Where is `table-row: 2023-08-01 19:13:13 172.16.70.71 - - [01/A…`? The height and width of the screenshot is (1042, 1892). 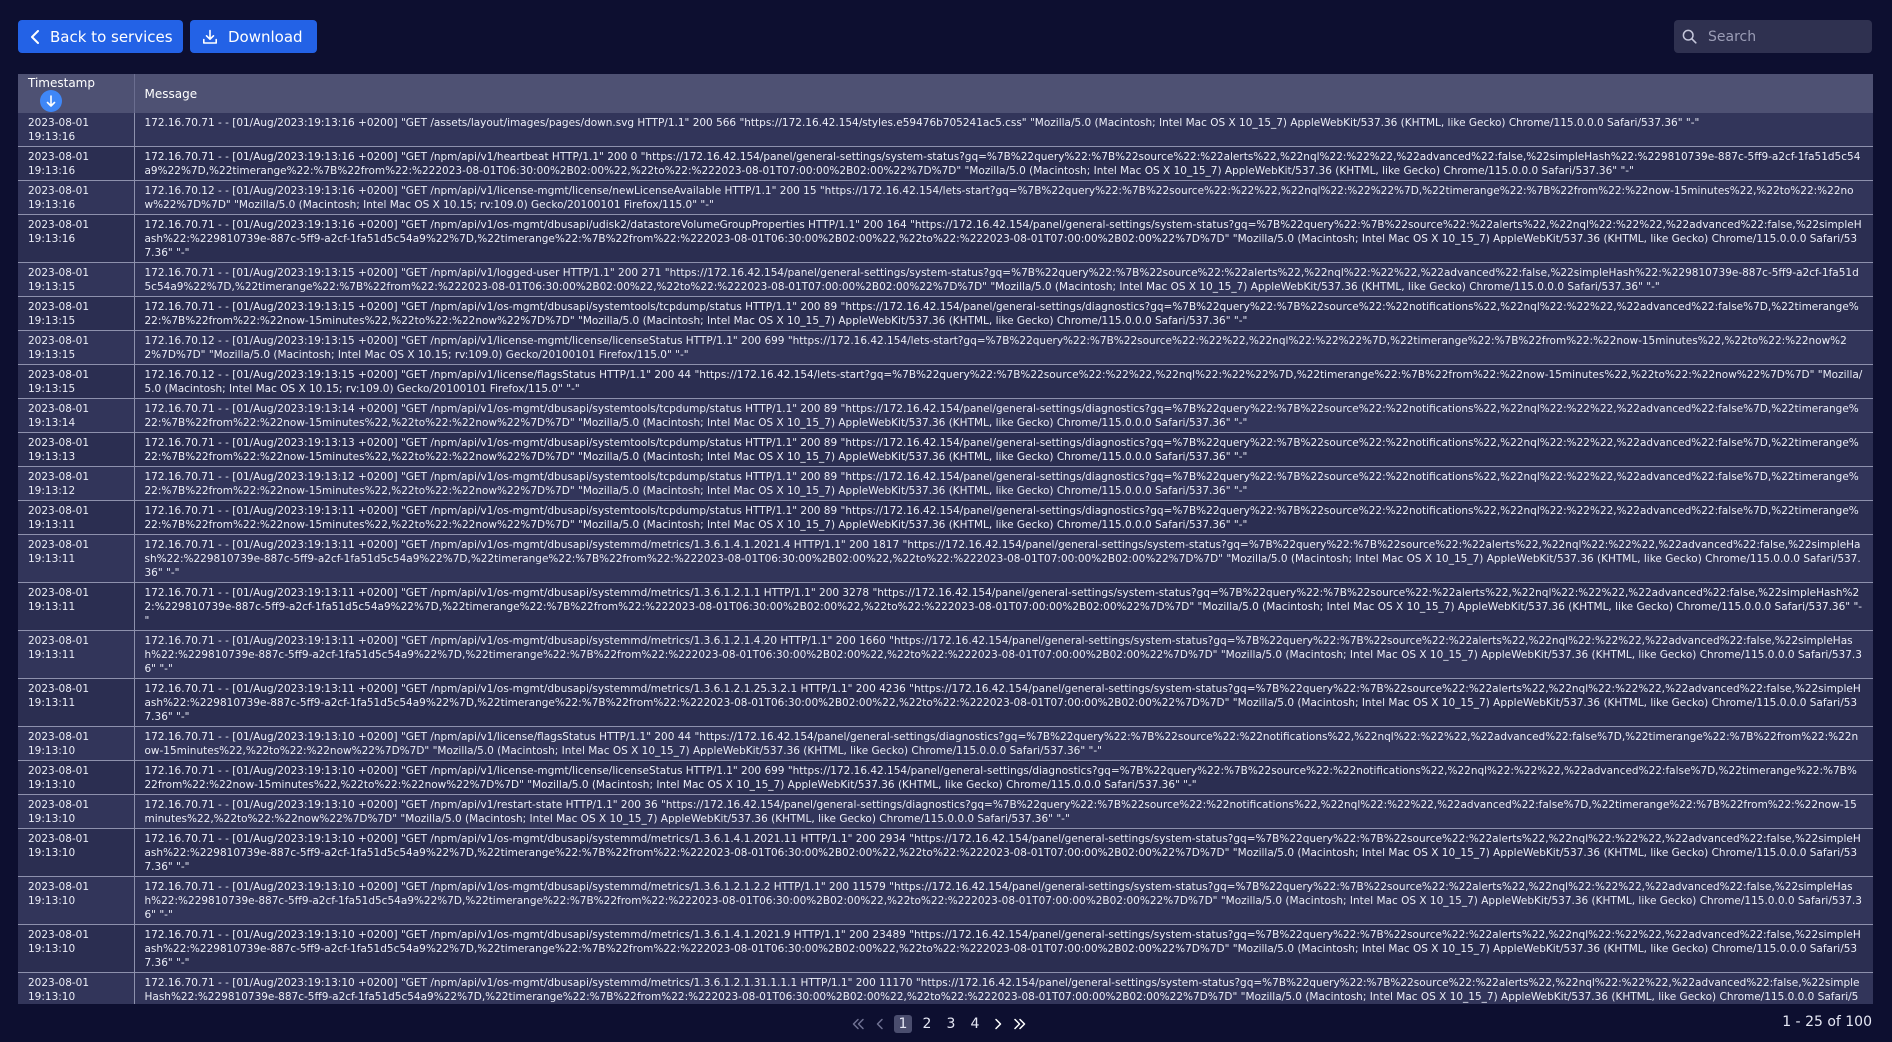
table-row: 2023-08-01 19:13:13 172.16.70.71 - - [01/A… is located at coordinates (945, 449).